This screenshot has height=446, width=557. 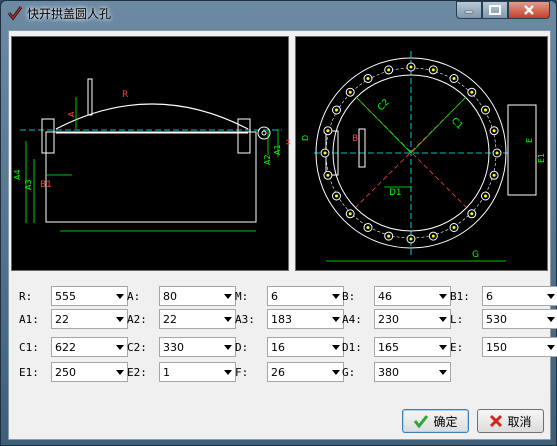 I want to click on close-button, so click(x=529, y=10).